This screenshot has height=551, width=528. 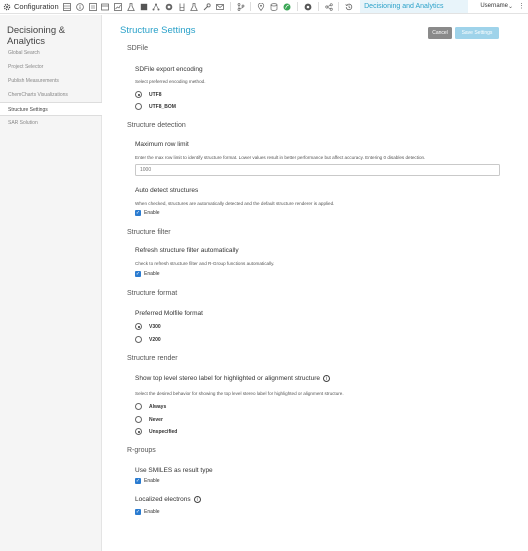 What do you see at coordinates (158, 406) in the screenshot?
I see `radio-label: Always` at bounding box center [158, 406].